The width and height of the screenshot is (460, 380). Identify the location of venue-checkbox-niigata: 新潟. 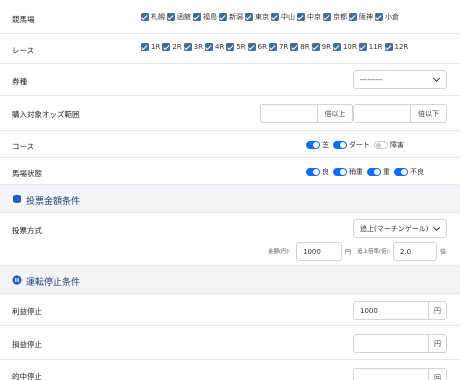
(231, 17).